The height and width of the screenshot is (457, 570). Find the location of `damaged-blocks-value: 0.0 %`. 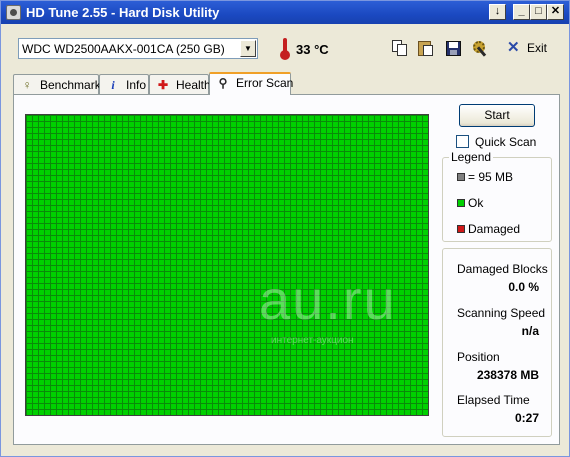

damaged-blocks-value: 0.0 % is located at coordinates (523, 287).